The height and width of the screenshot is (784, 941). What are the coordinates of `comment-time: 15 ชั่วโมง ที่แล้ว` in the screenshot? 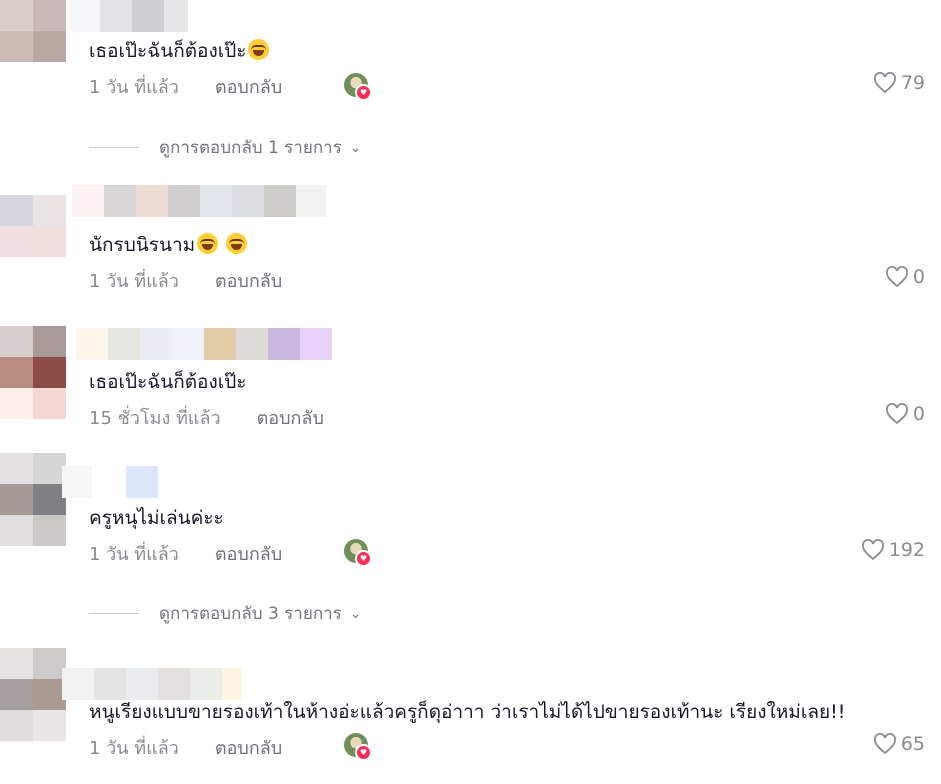 It's located at (155, 418).